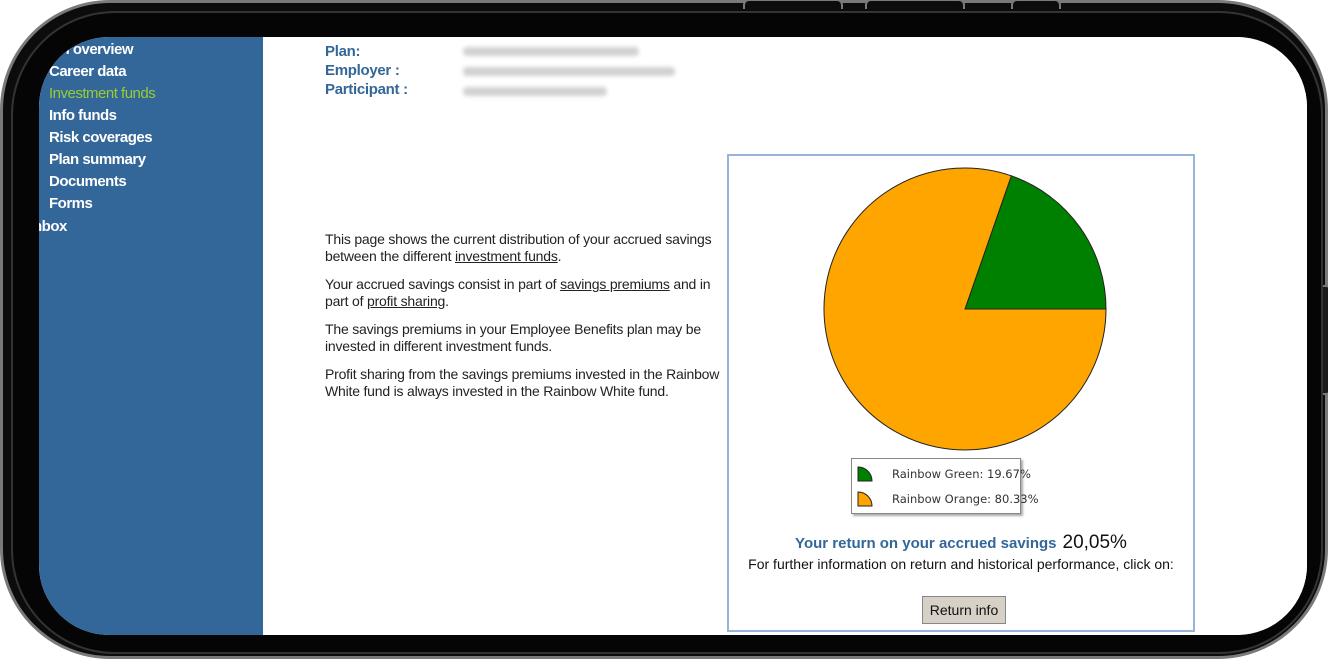 The height and width of the screenshot is (659, 1328). I want to click on sidebar-item-forms: Forms, so click(71, 203).